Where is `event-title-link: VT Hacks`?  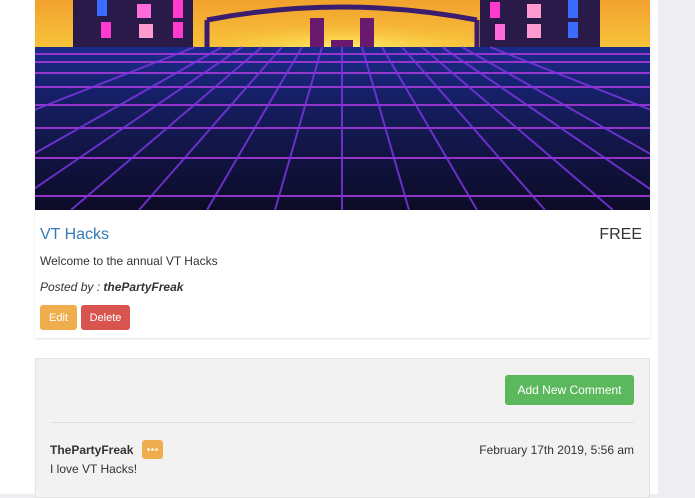 event-title-link: VT Hacks is located at coordinates (74, 235).